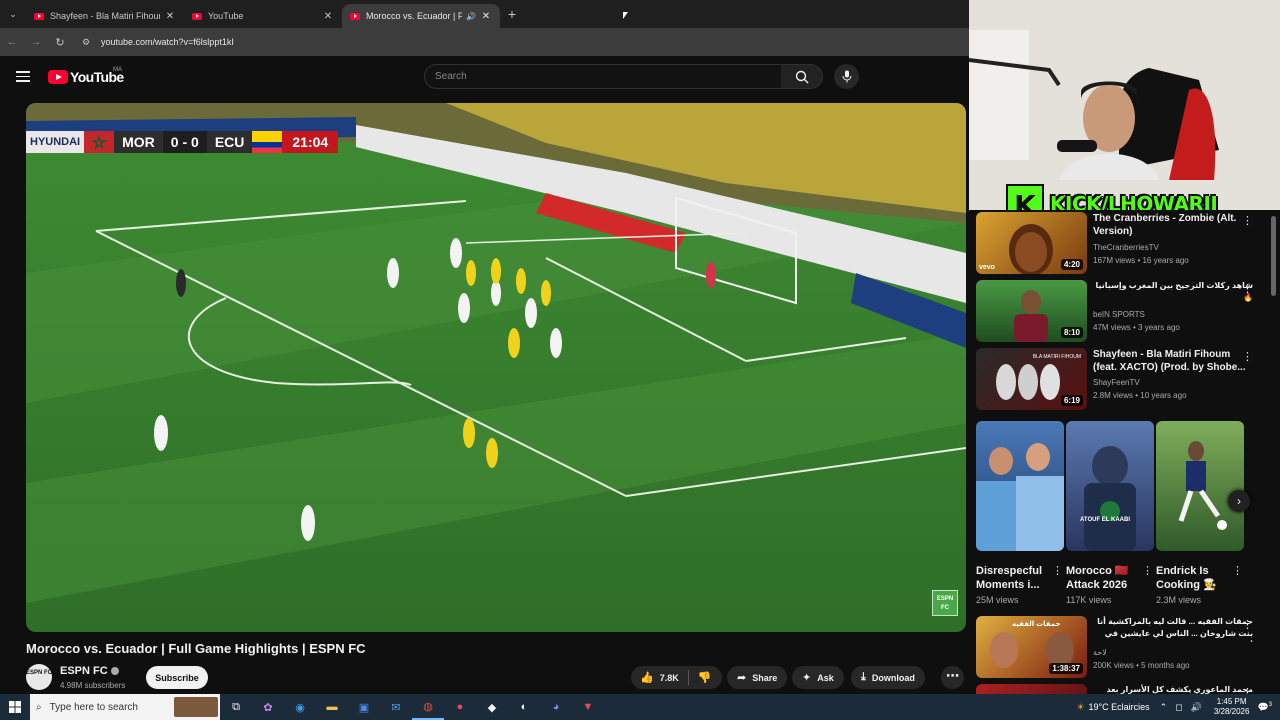 Image resolution: width=1280 pixels, height=720 pixels. What do you see at coordinates (89, 671) in the screenshot?
I see `channel-name: ESPN FC` at bounding box center [89, 671].